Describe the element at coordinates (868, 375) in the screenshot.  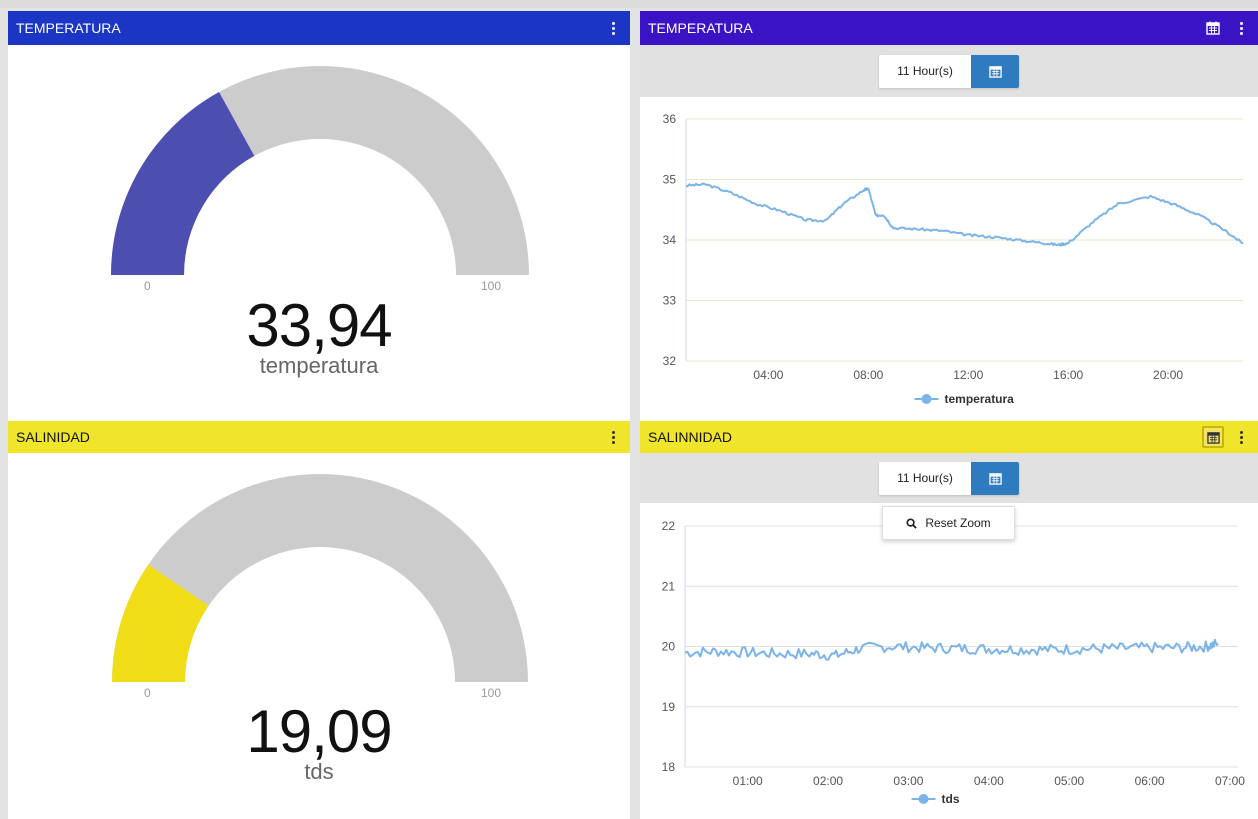
I see `x-tick-label: 08:00` at that location.